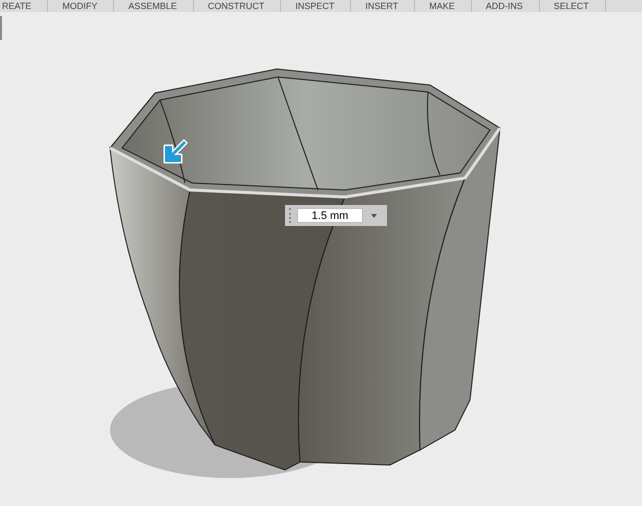 This screenshot has height=506, width=642. I want to click on pointer-arrow-icon, so click(176, 152).